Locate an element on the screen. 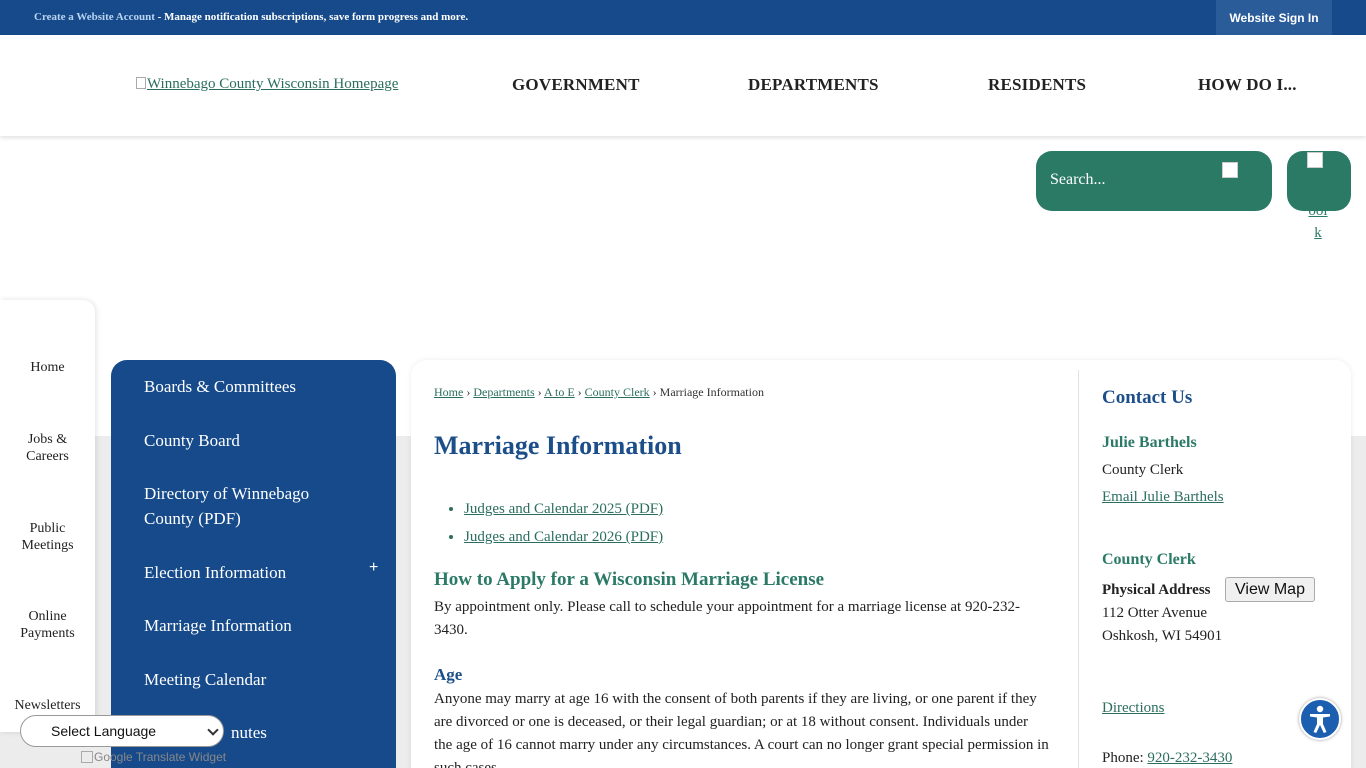 Image resolution: width=1366 pixels, height=768 pixels. search-icon is located at coordinates (1230, 170).